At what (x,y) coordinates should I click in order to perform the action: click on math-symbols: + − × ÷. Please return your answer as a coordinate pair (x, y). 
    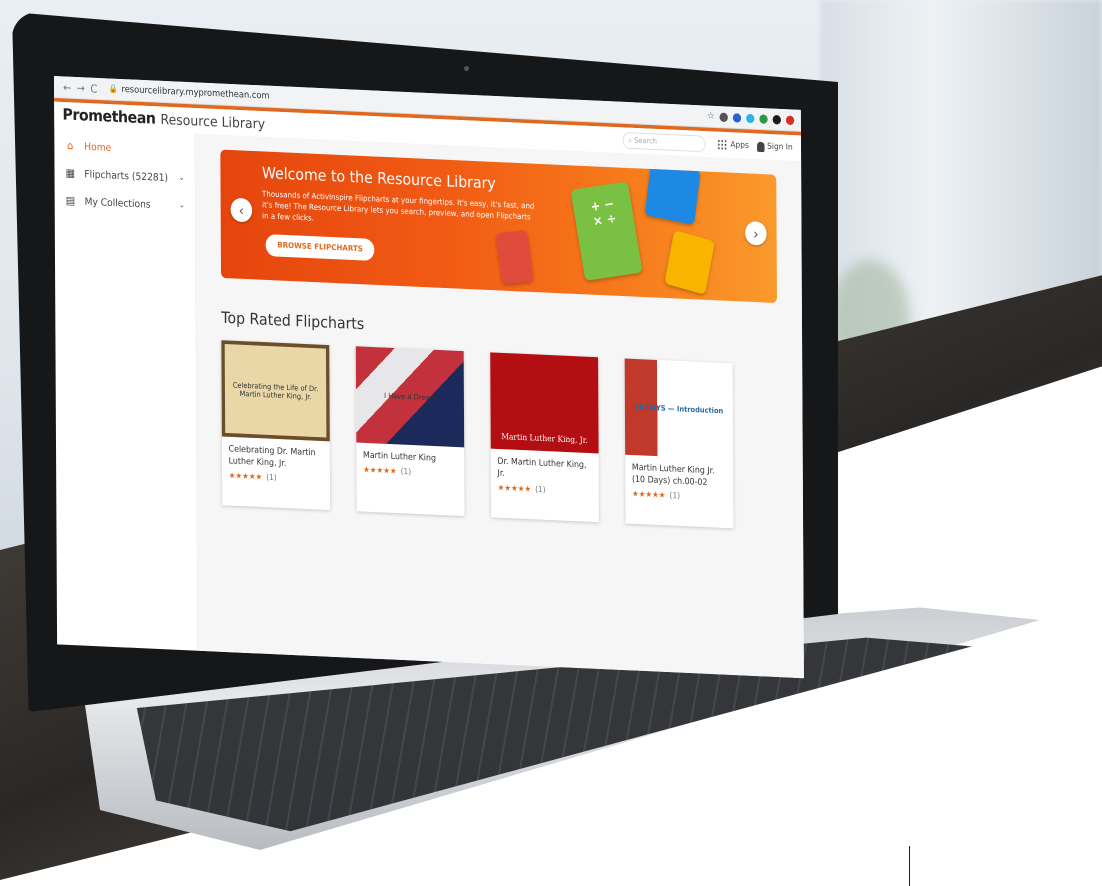
    Looking at the image, I should click on (603, 213).